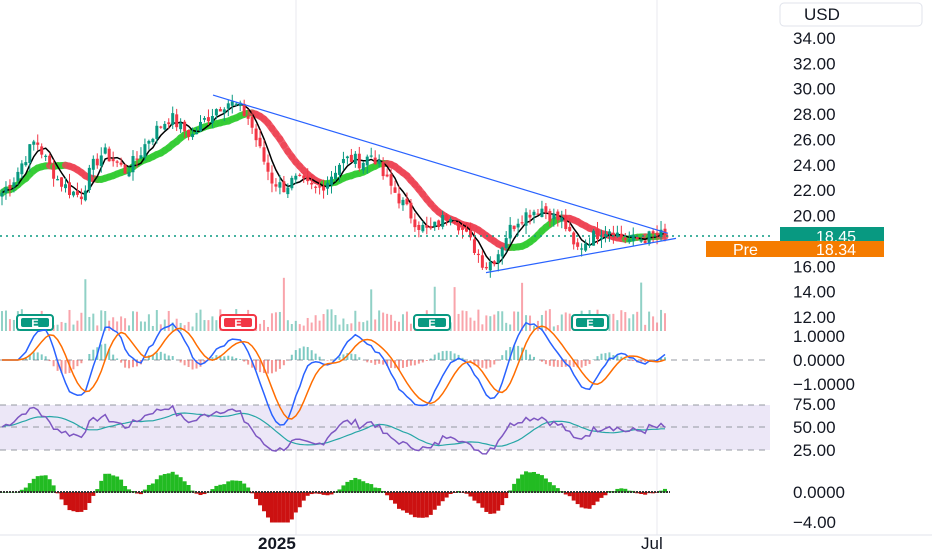 The image size is (932, 550). Describe the element at coordinates (814, 522) in the screenshot. I see `osc-tick-label: −4.00` at that location.